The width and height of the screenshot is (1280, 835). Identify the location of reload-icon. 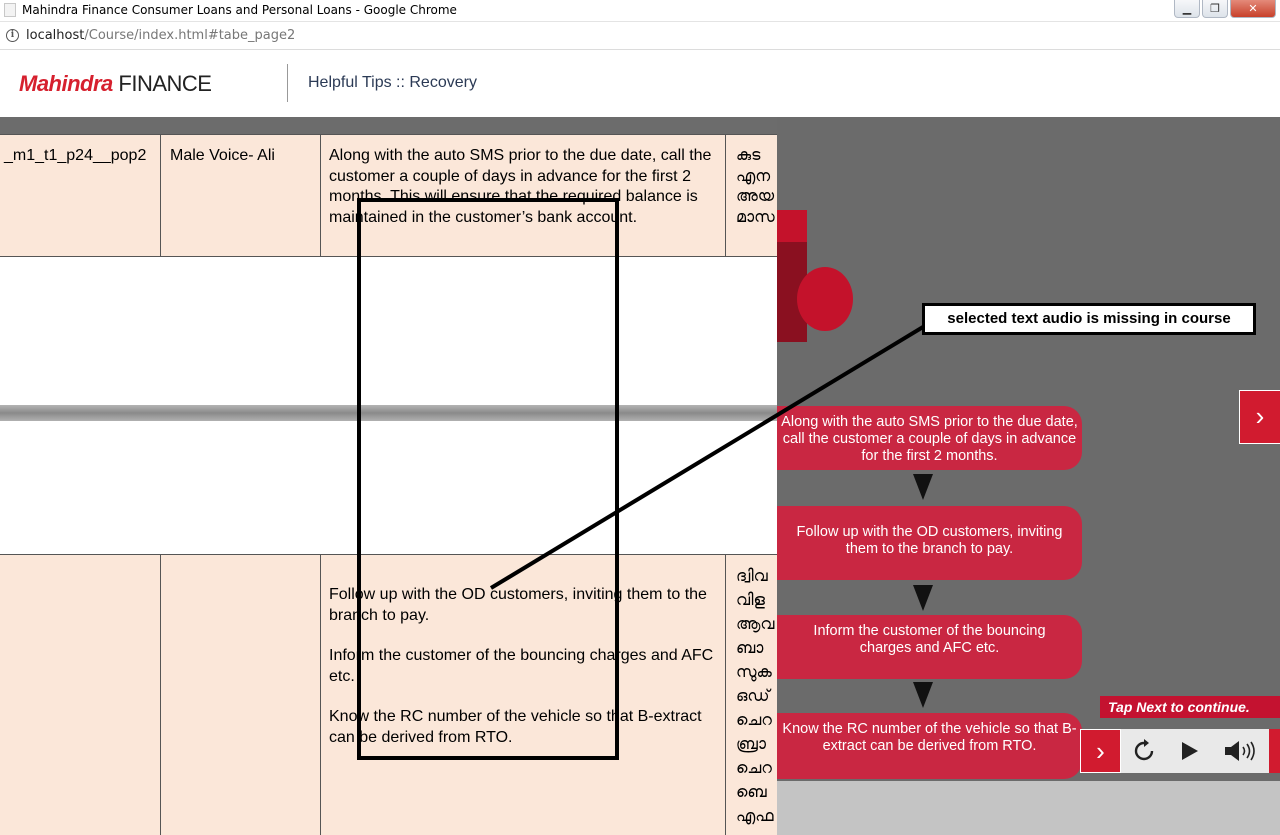
(1144, 750).